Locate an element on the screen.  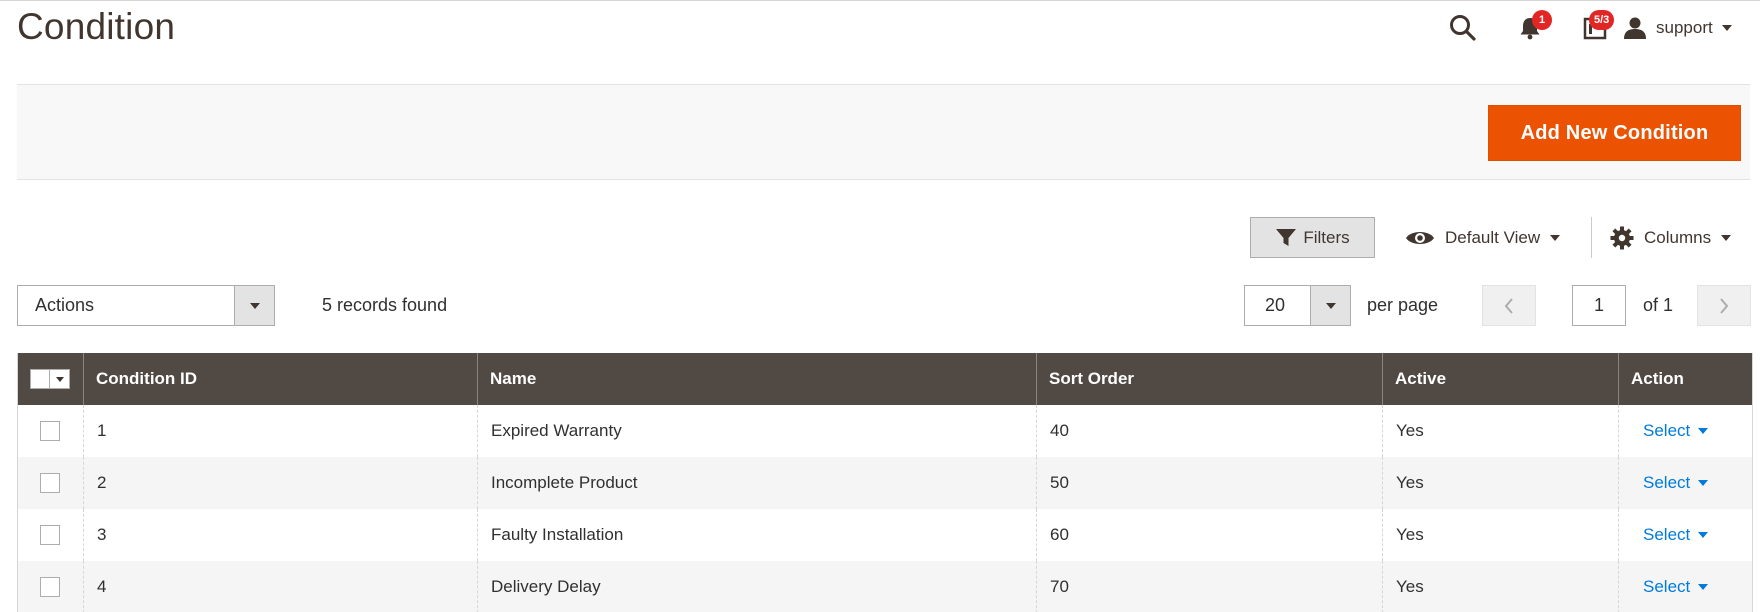
notifications-badge: 1 is located at coordinates (1542, 20).